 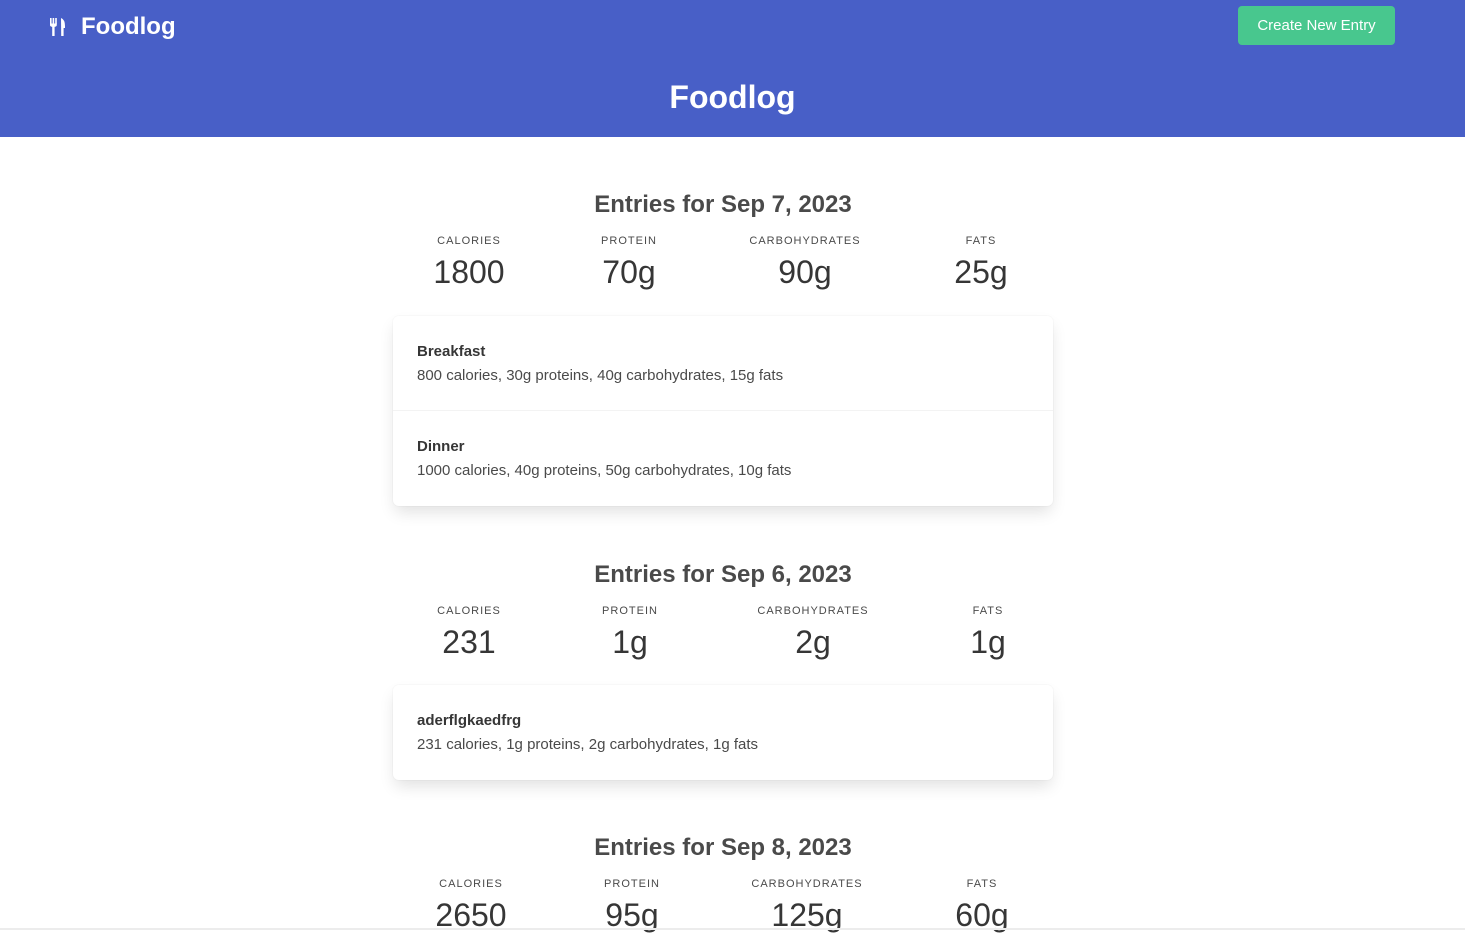 I want to click on stat-fats: Fats 1g, so click(x=988, y=633).